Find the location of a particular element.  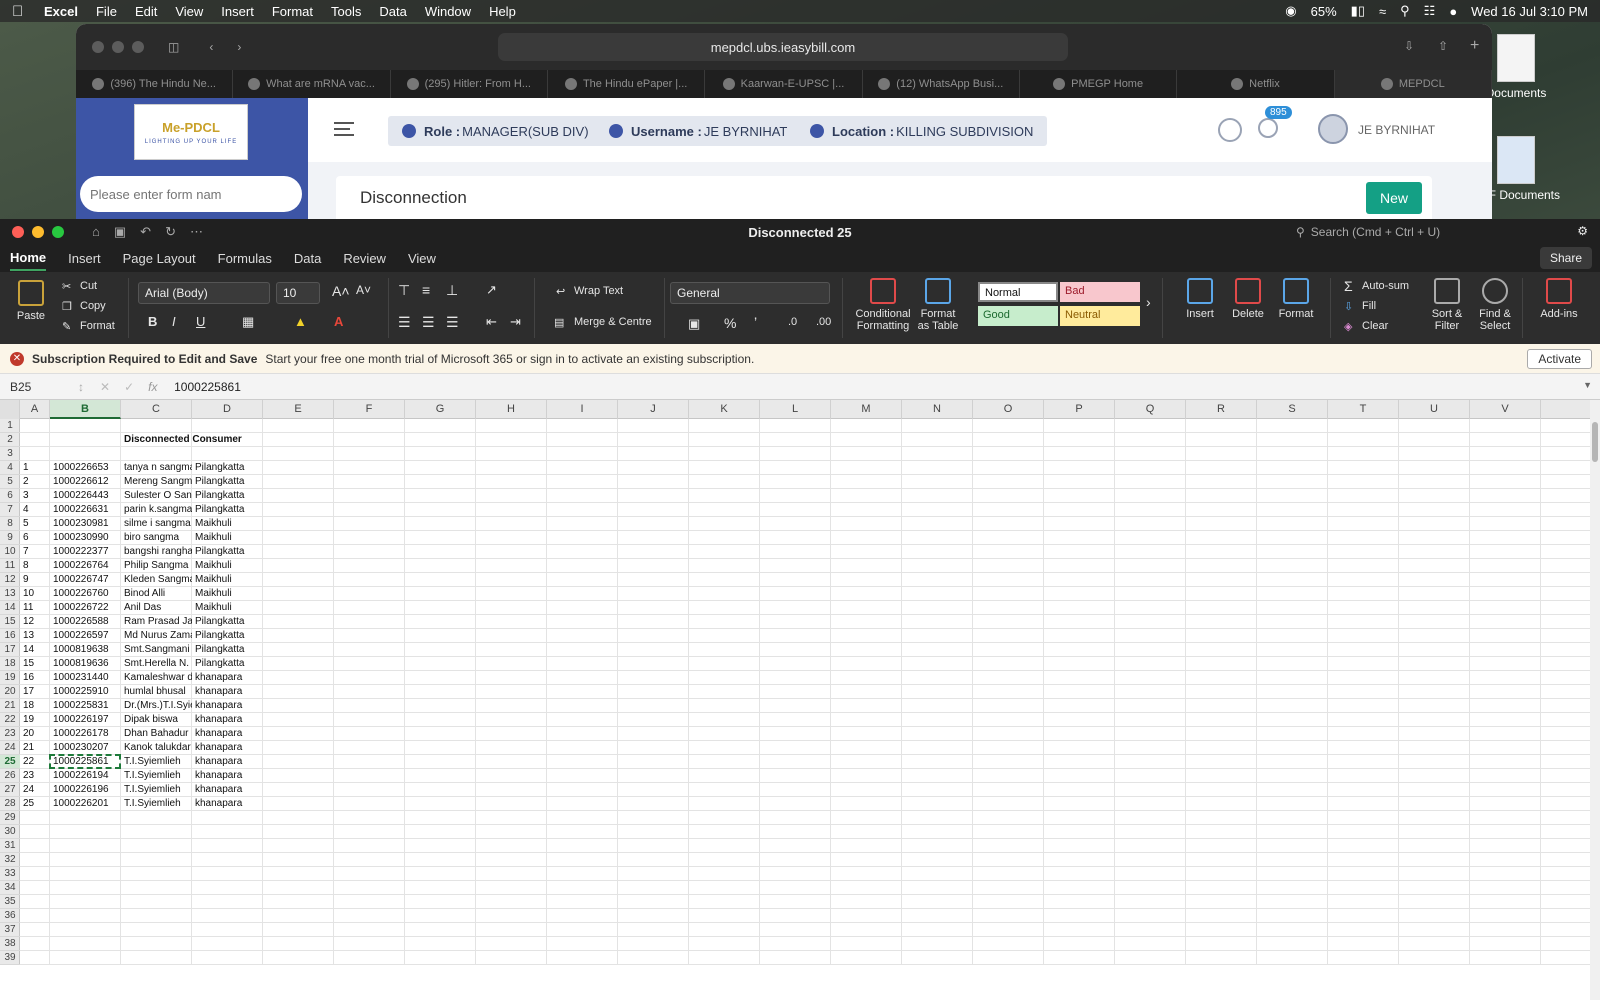

fill-color-icon: ▲ is located at coordinates (300, 321).